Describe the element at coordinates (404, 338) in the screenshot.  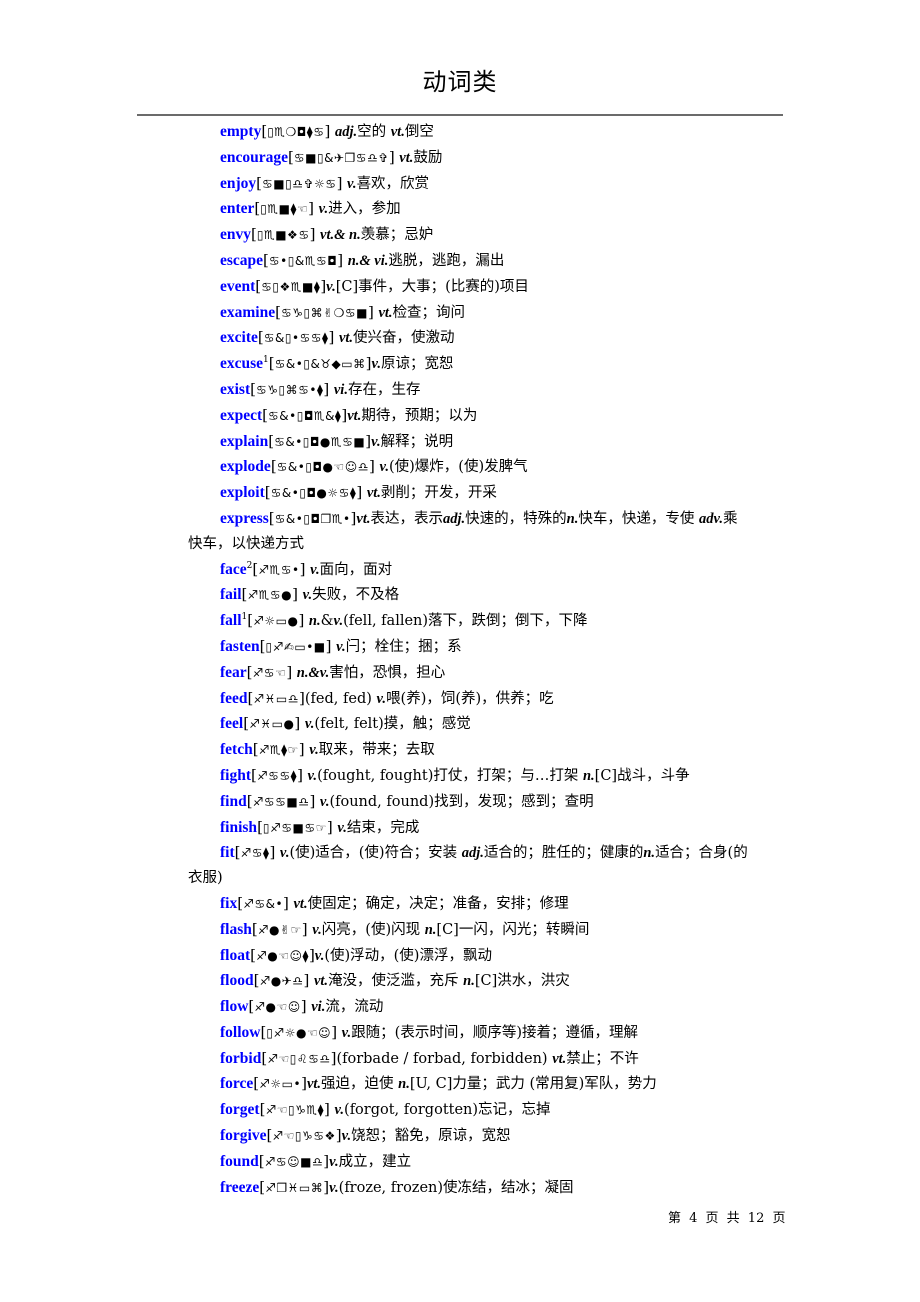
I see `definition-text: 使兴奋，使激动` at that location.